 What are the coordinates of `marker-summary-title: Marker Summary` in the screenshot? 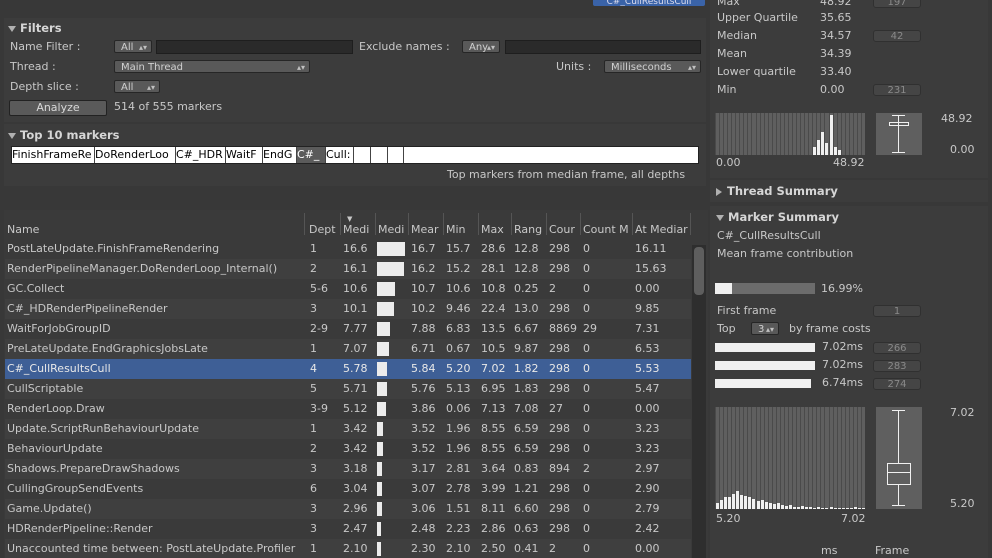 It's located at (784, 217).